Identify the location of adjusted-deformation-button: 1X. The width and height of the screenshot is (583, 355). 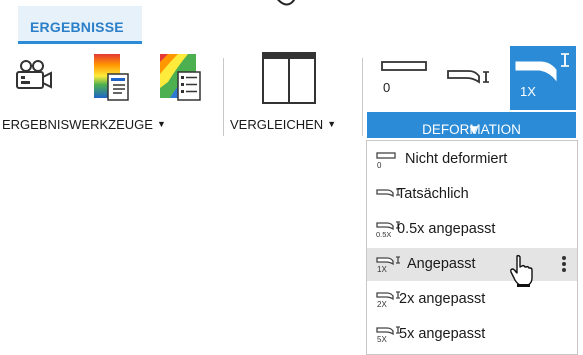
(543, 78).